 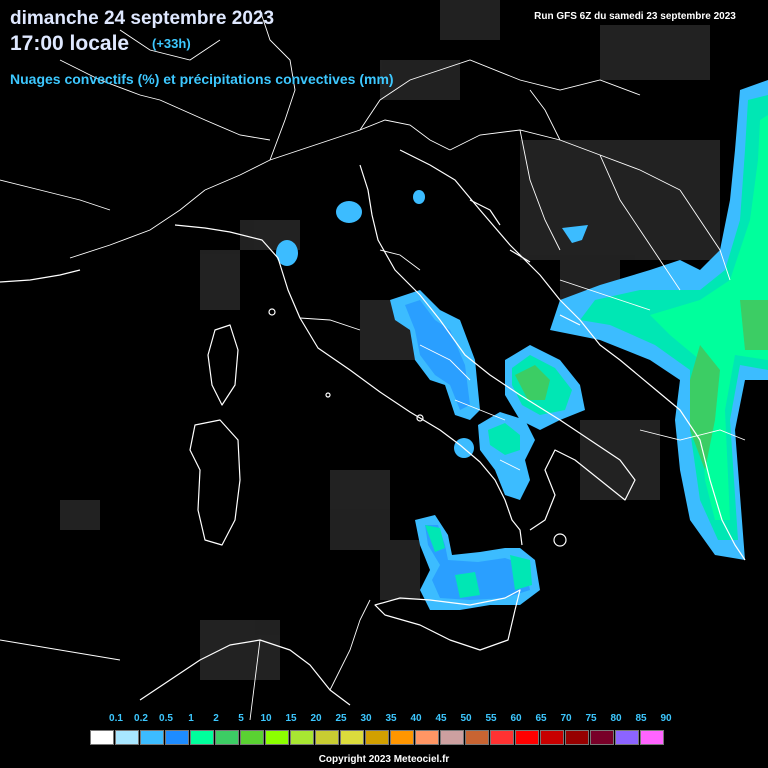 I want to click on legend-label: 80, so click(x=616, y=718).